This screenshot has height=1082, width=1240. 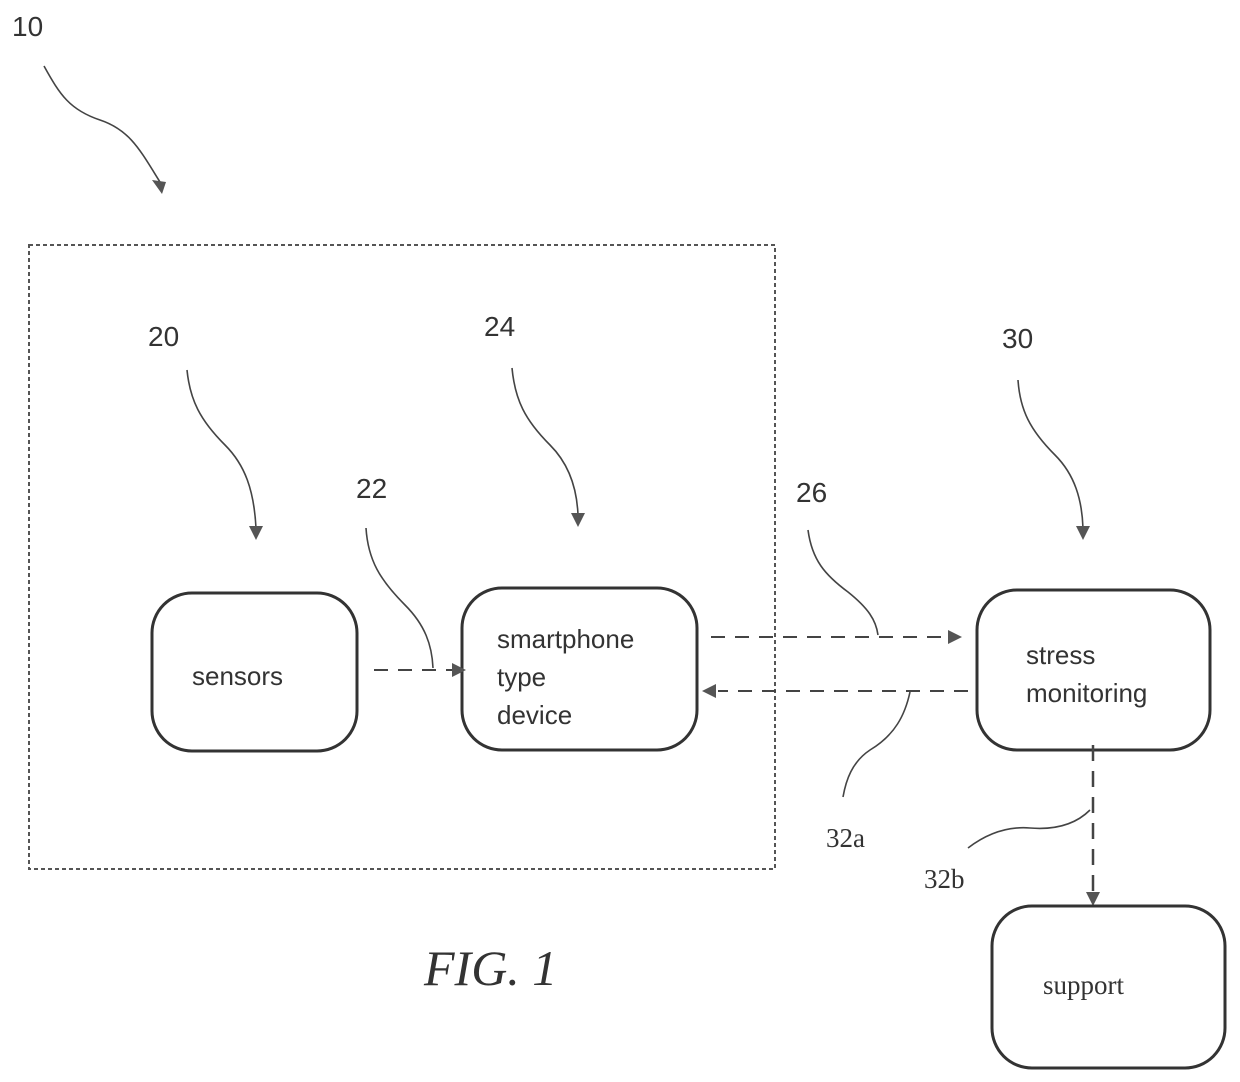 I want to click on node-smartphone-line2: type, so click(x=521, y=677).